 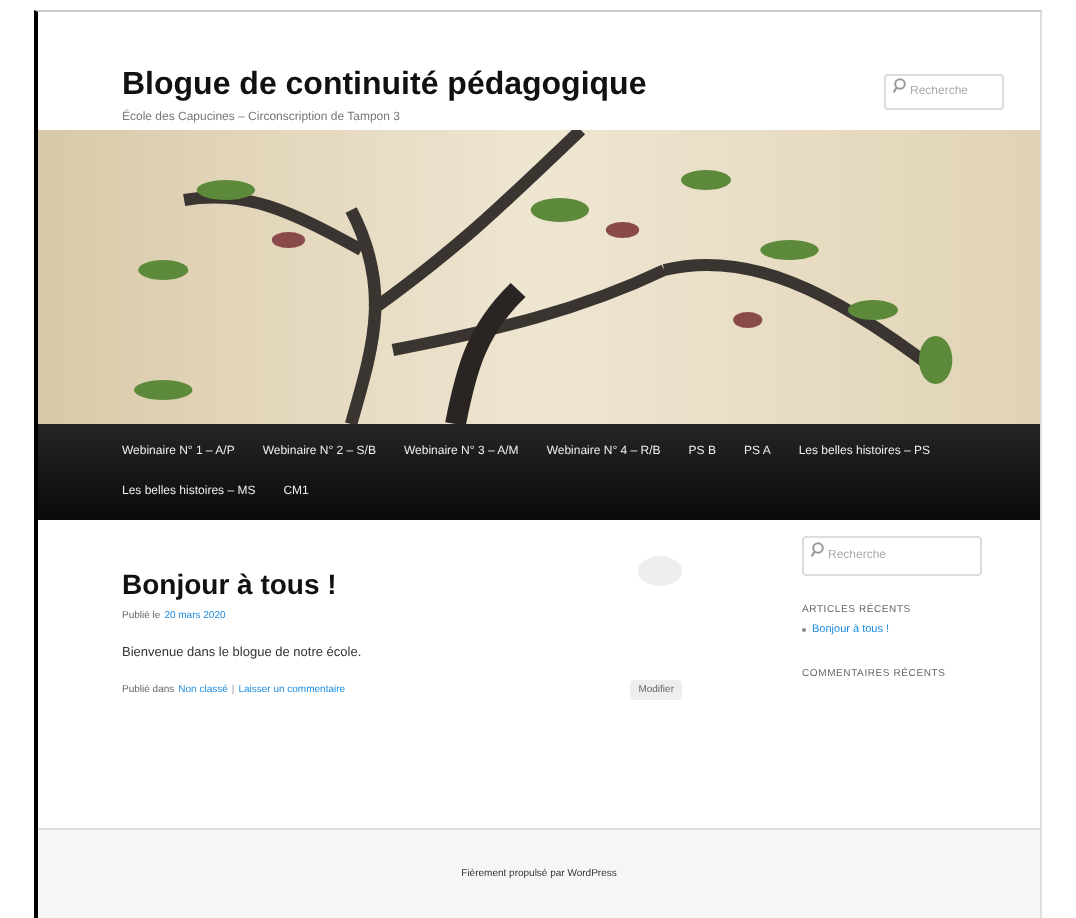 I want to click on post-title: Bonjour à tous !, so click(x=229, y=584).